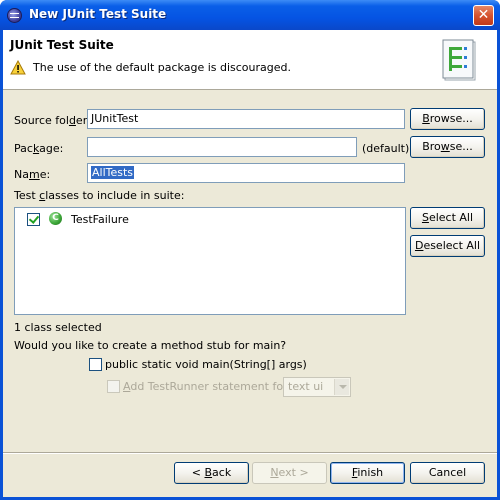  I want to click on source-folder-label: Source folder:, so click(52, 120).